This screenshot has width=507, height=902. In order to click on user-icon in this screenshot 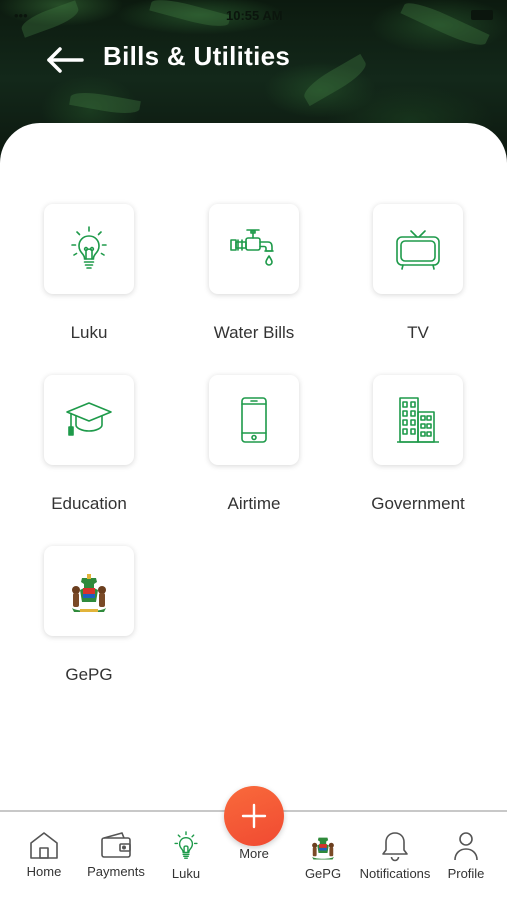, I will do `click(466, 846)`.